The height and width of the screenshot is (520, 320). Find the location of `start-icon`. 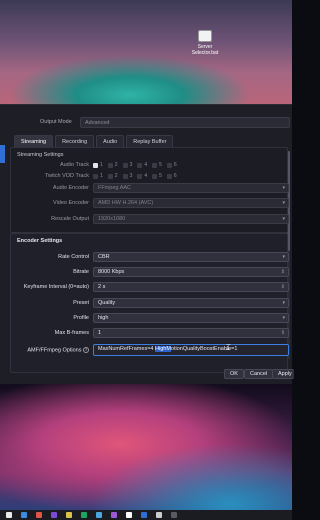

start-icon is located at coordinates (9, 515).